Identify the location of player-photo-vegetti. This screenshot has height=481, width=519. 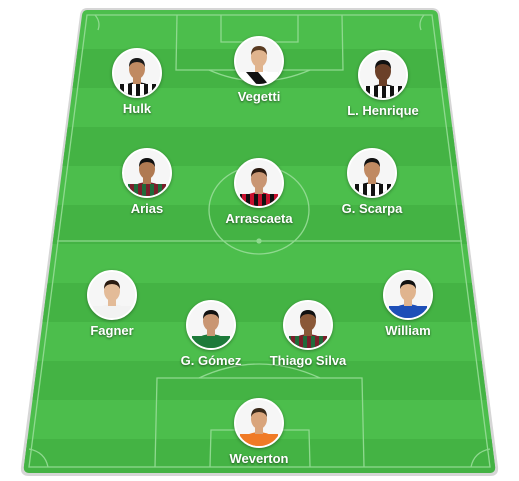
(259, 61).